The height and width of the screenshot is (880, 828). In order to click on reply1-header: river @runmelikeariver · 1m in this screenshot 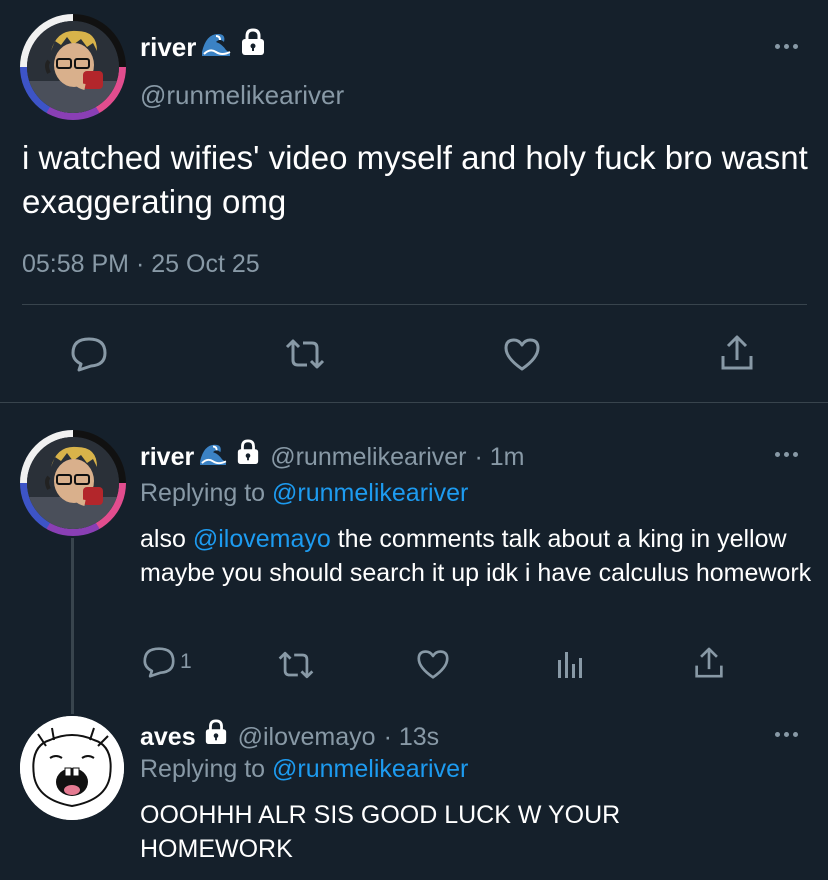, I will do `click(332, 456)`.